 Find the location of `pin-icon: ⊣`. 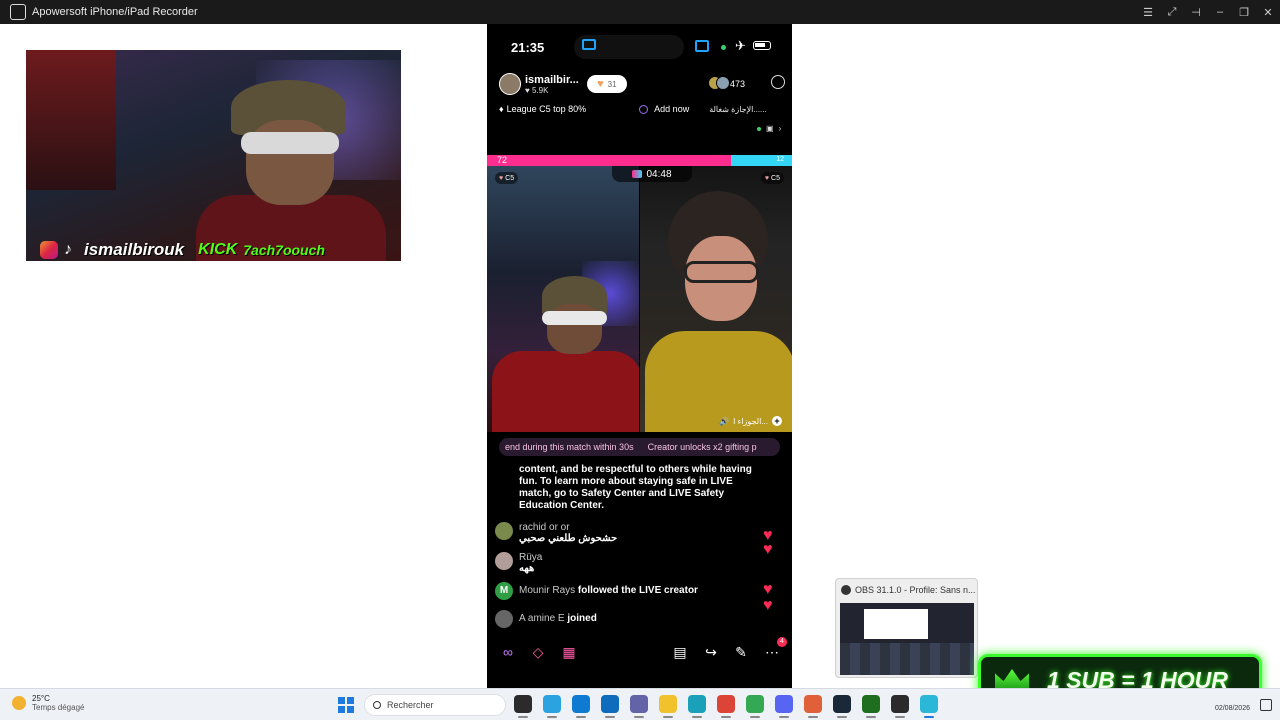

pin-icon: ⊣ is located at coordinates (1196, 12).